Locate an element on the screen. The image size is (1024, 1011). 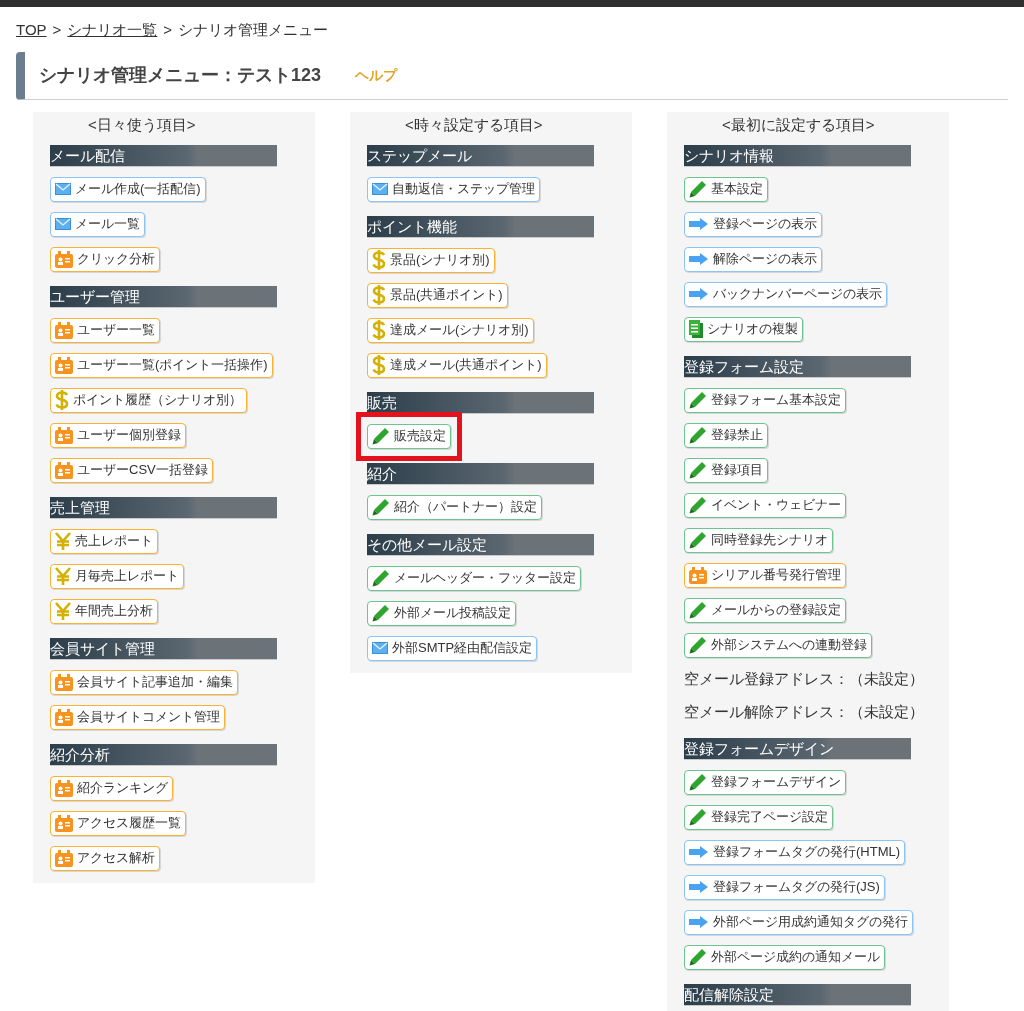
menu-button: 達成メール(シナリオ別) is located at coordinates (450, 330).